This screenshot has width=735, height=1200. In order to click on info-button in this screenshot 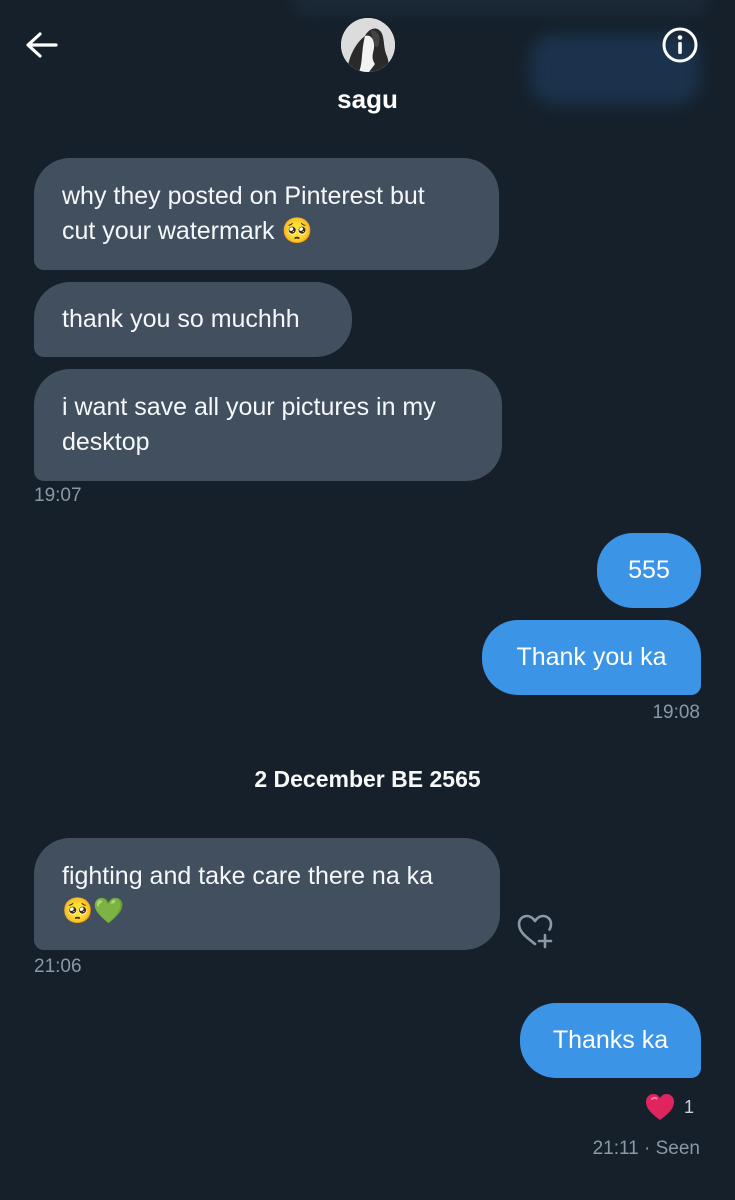, I will do `click(680, 45)`.